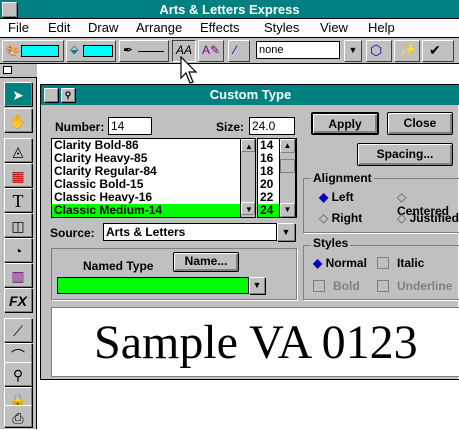  I want to click on symbols-tool: ▦, so click(18, 175).